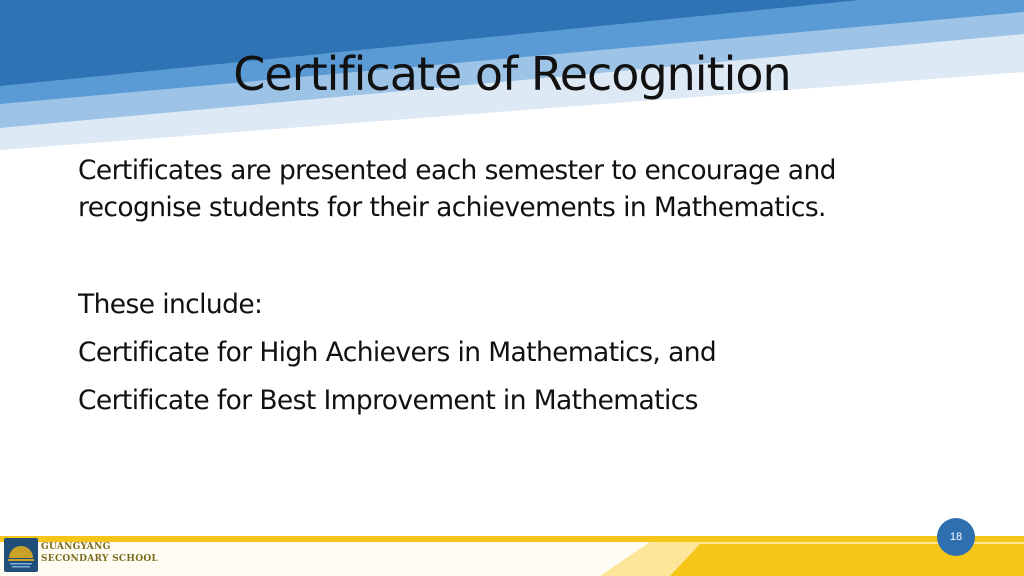 Image resolution: width=1024 pixels, height=576 pixels. What do you see at coordinates (76, 547) in the screenshot?
I see `school-name-line: GUANGYANG` at bounding box center [76, 547].